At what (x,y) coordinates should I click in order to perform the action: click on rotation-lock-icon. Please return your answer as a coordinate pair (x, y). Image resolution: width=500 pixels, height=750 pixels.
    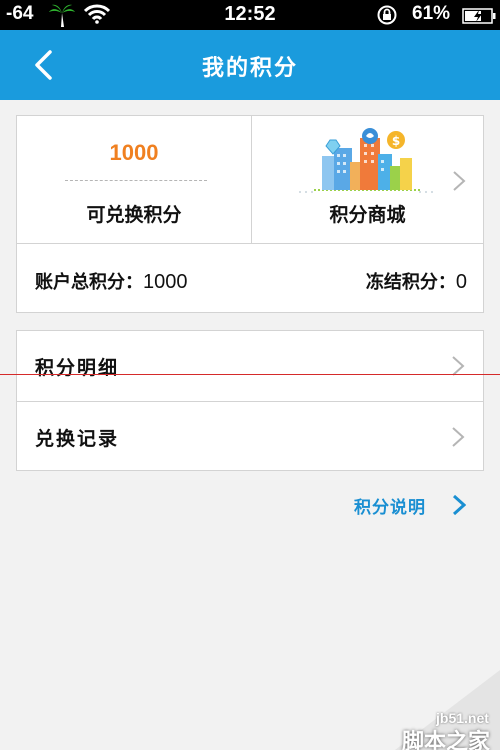
    Looking at the image, I should click on (387, 17).